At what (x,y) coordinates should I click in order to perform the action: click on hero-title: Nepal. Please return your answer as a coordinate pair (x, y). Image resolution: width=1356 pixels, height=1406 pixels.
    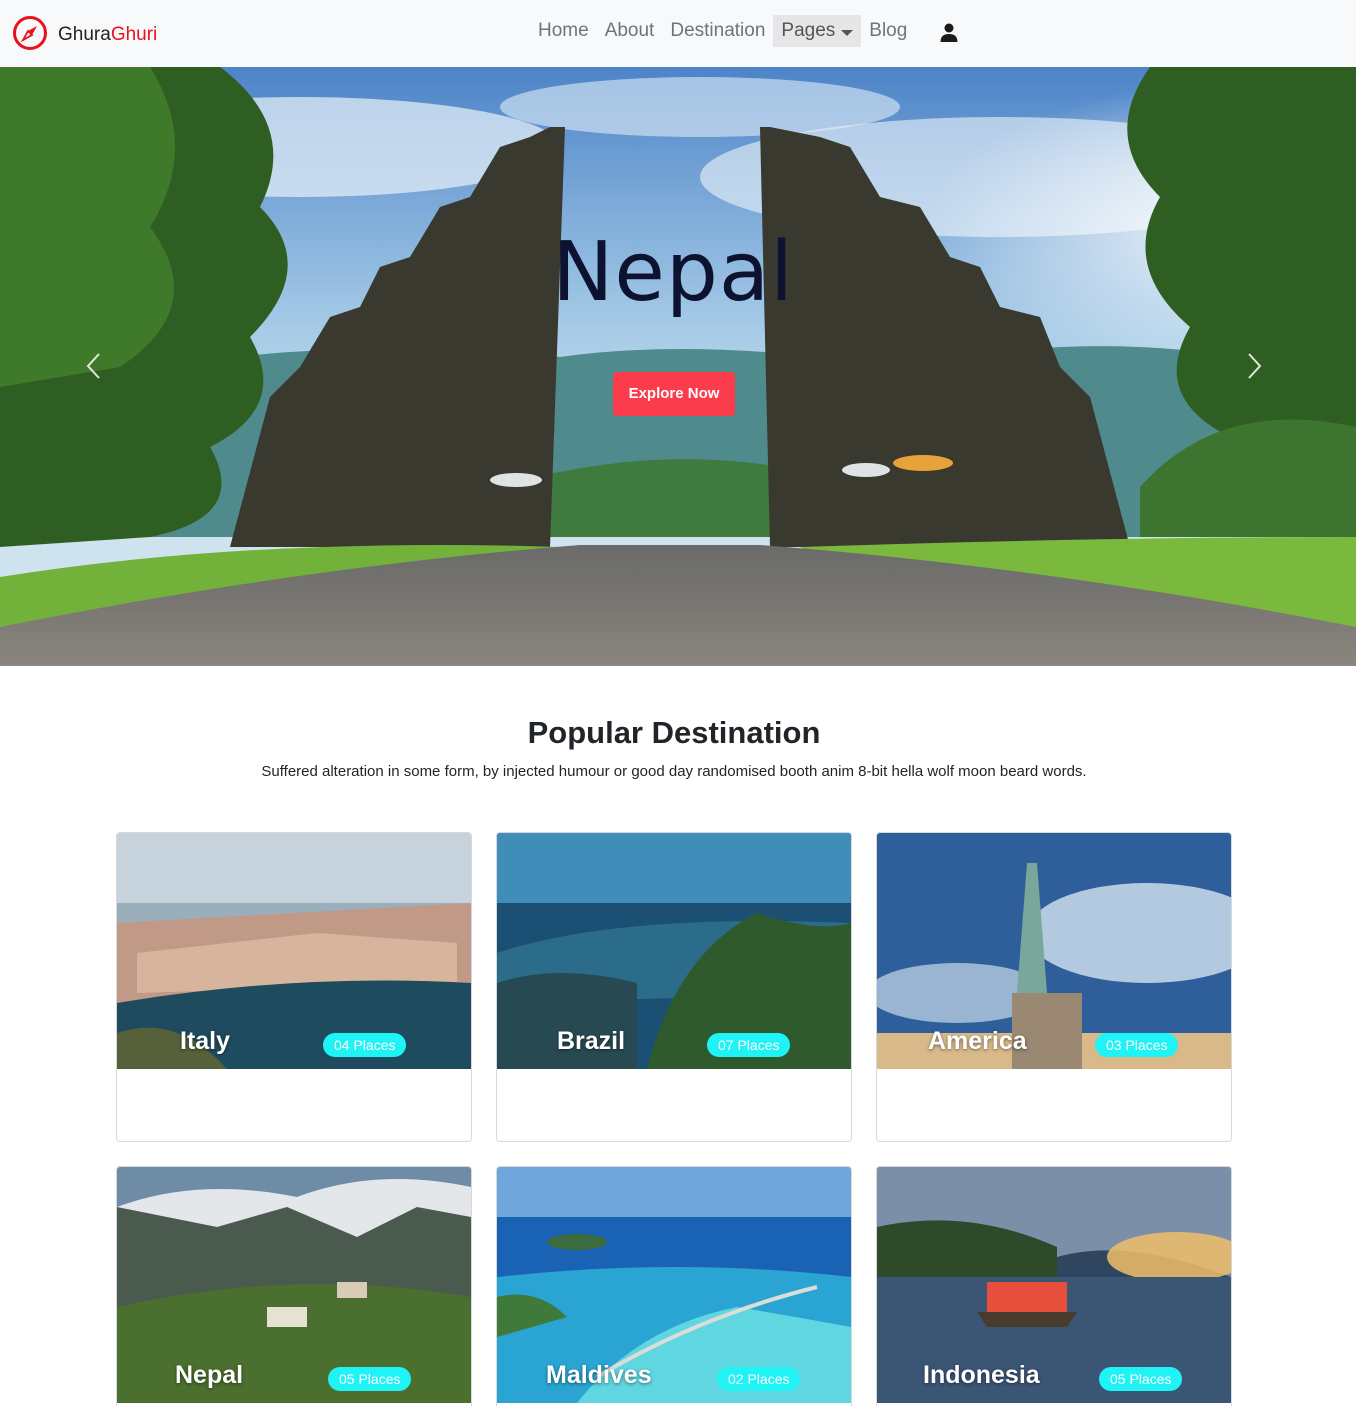
    Looking at the image, I should click on (673, 272).